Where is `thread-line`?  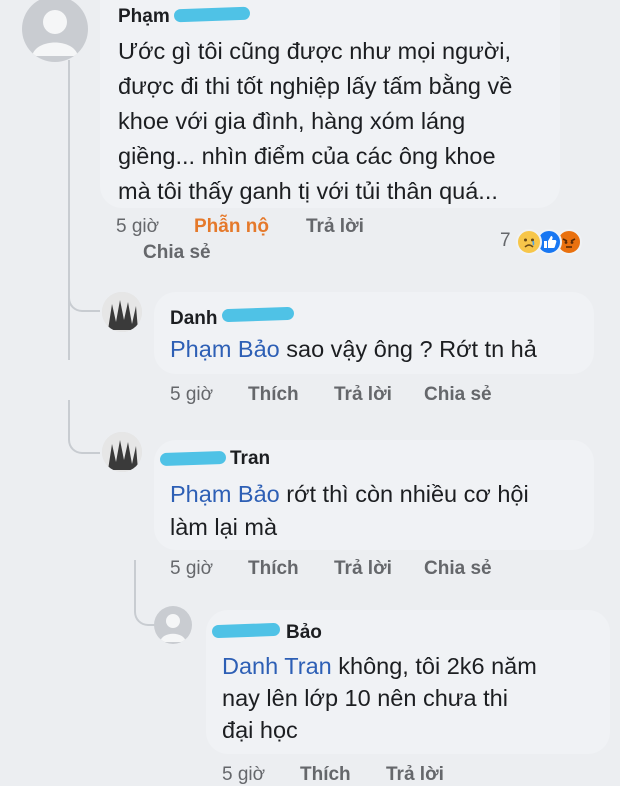
thread-line is located at coordinates (69, 210).